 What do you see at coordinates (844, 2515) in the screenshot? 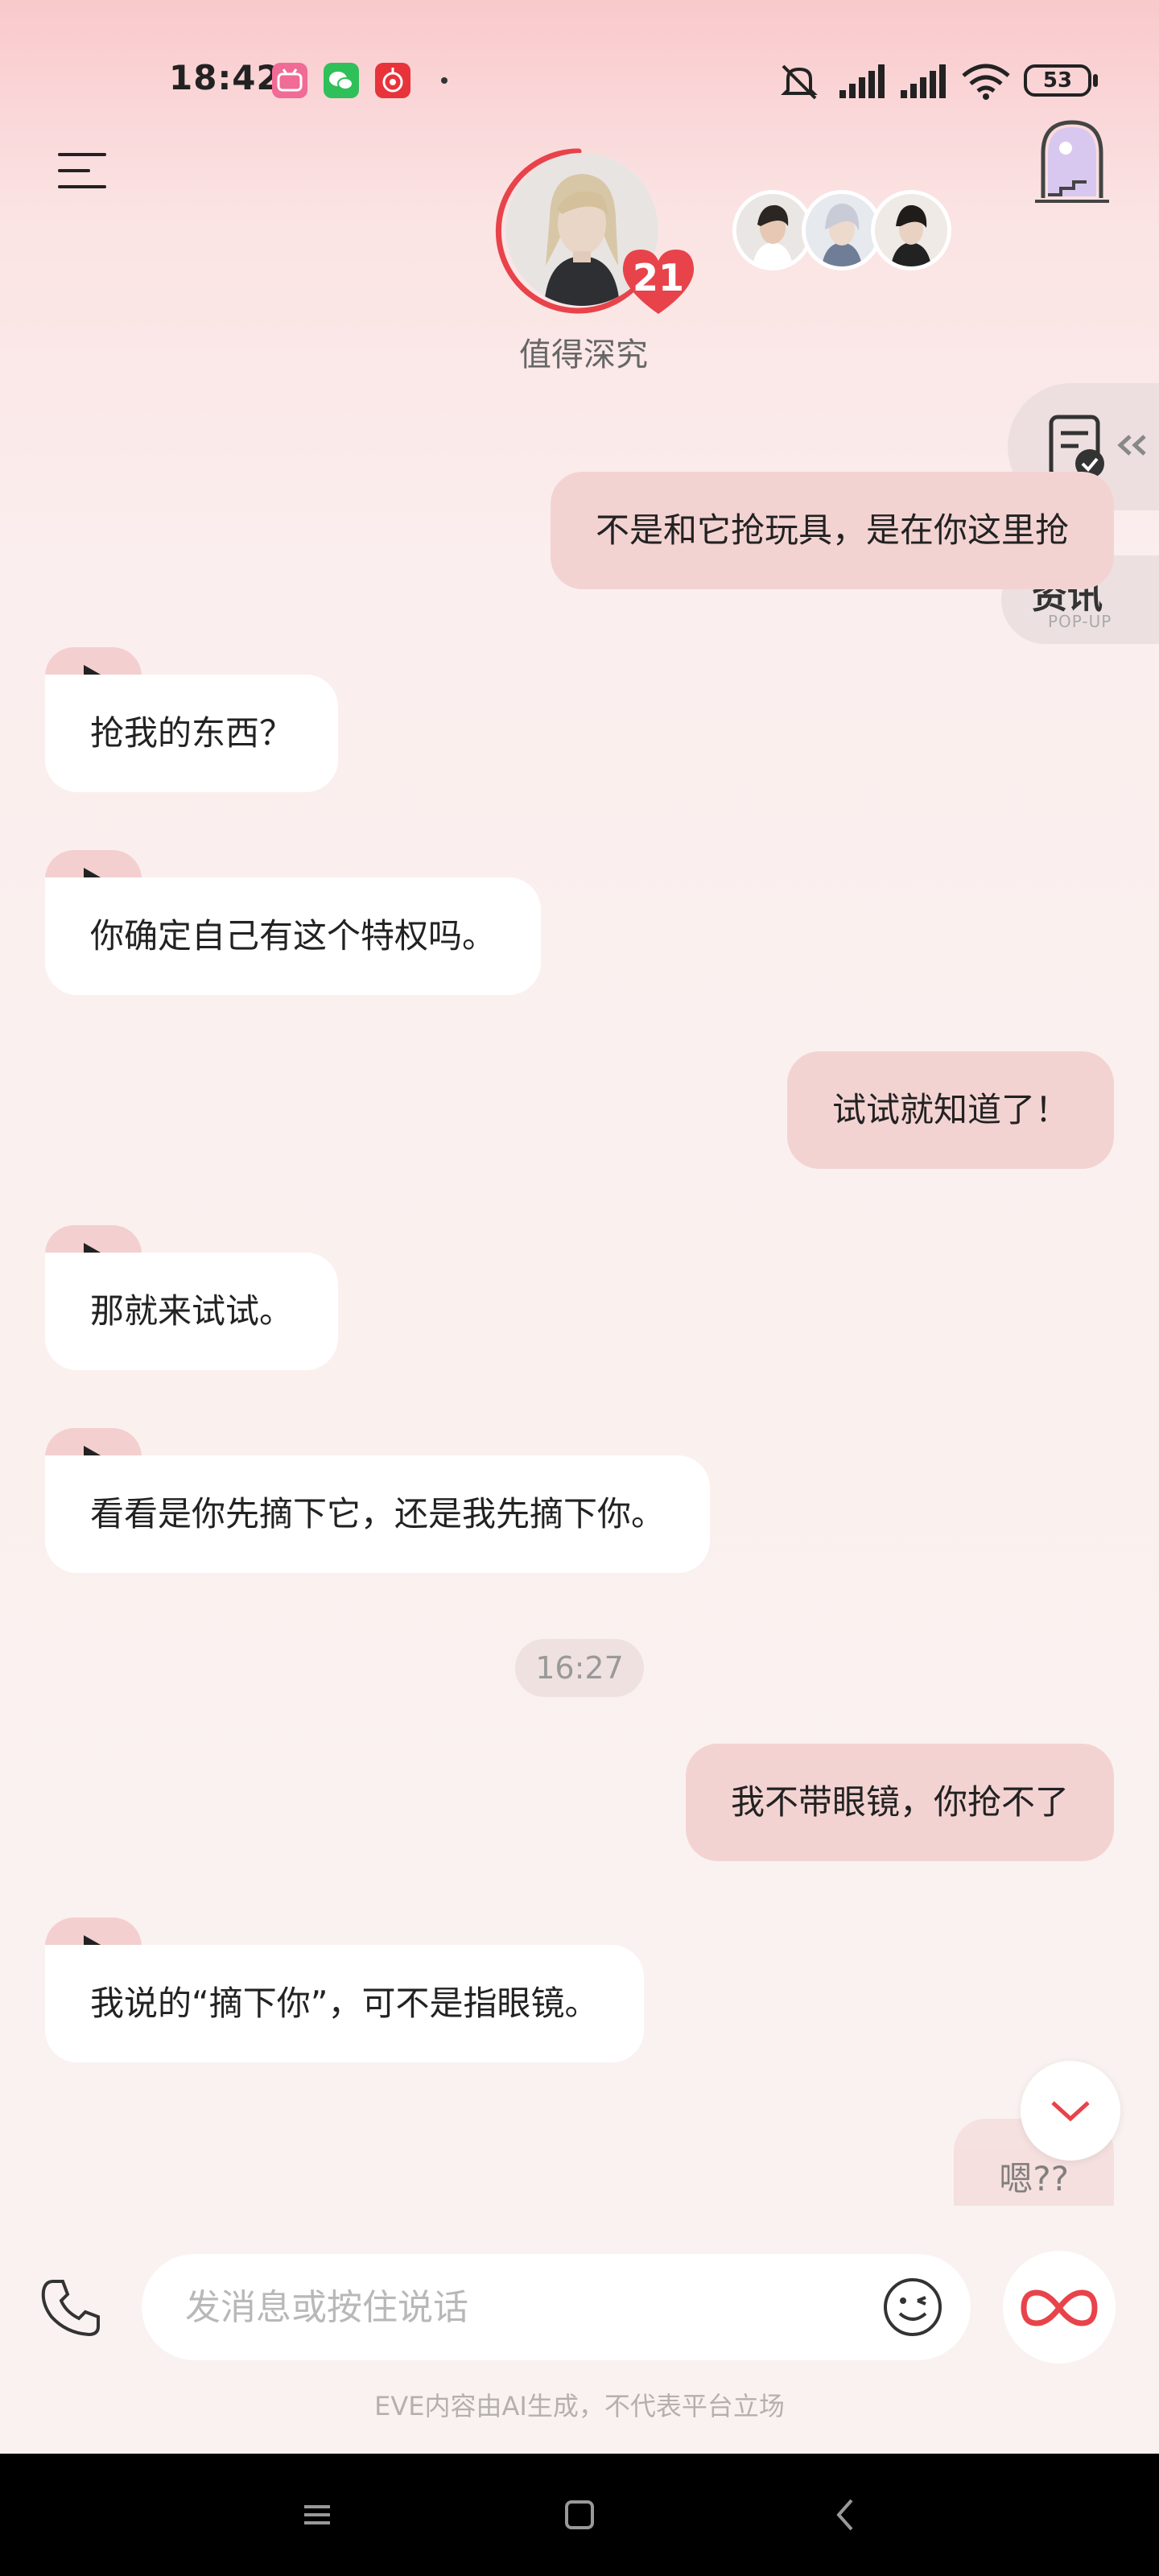
I see `chevron-left-icon` at bounding box center [844, 2515].